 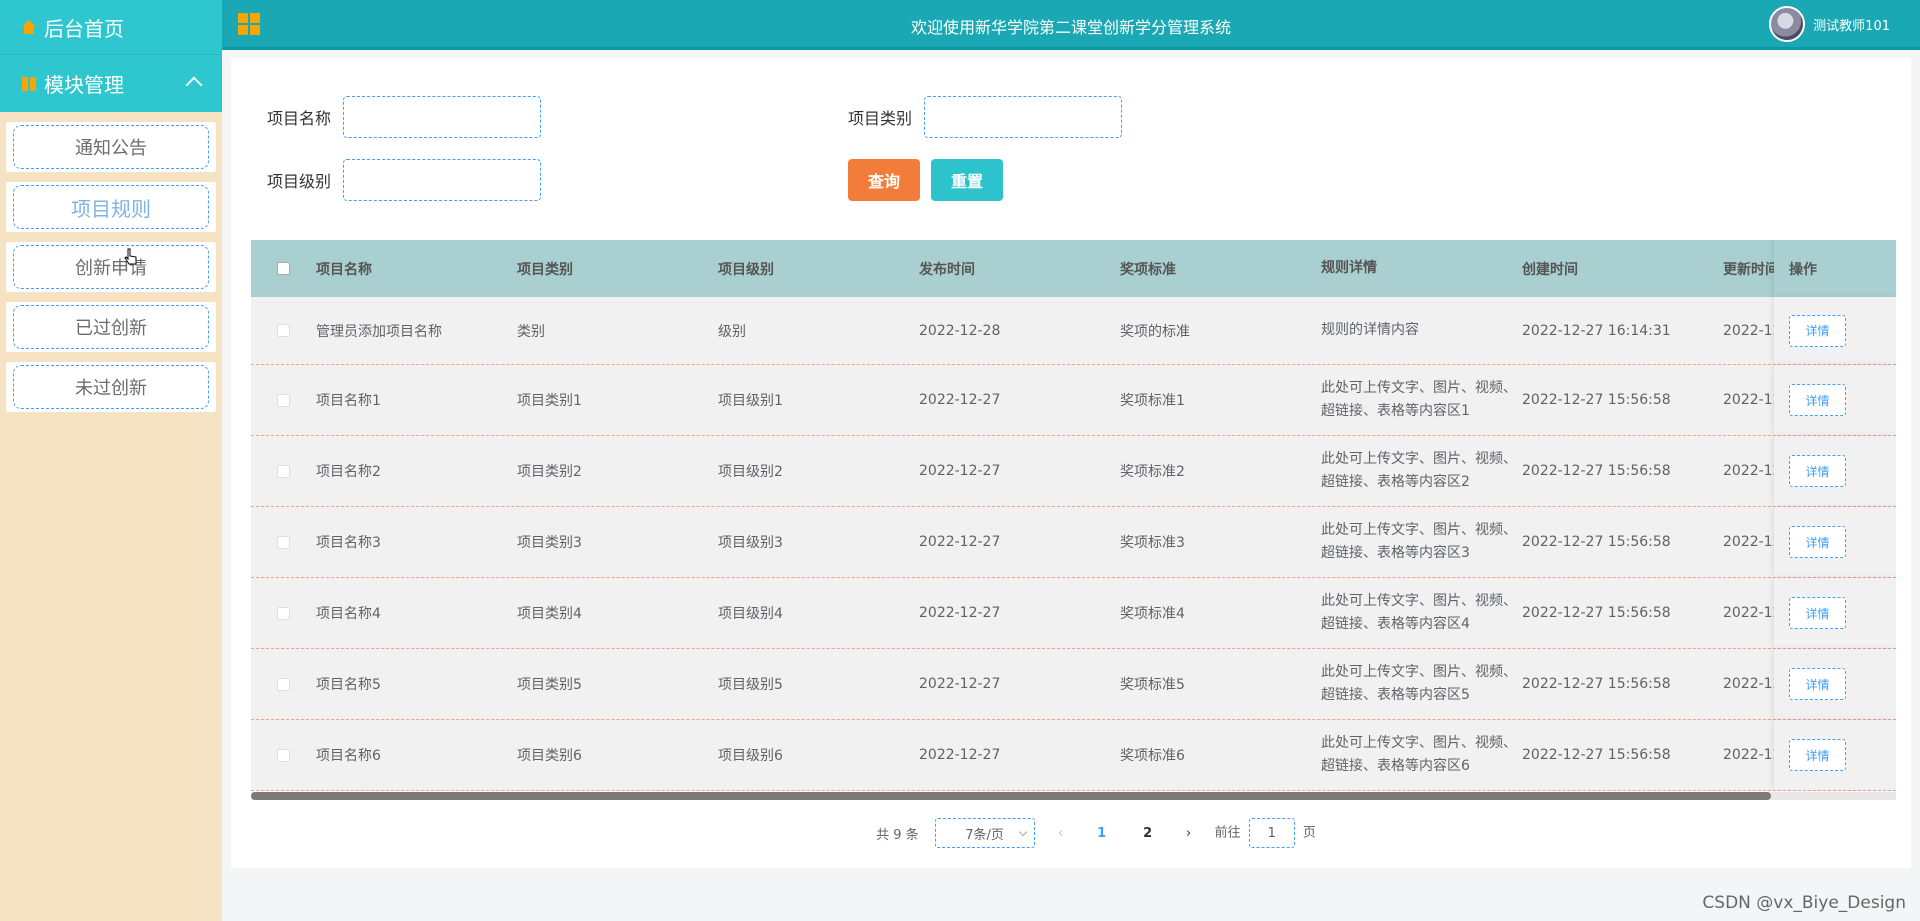 What do you see at coordinates (1011, 796) in the screenshot?
I see `scrollbar-thumb` at bounding box center [1011, 796].